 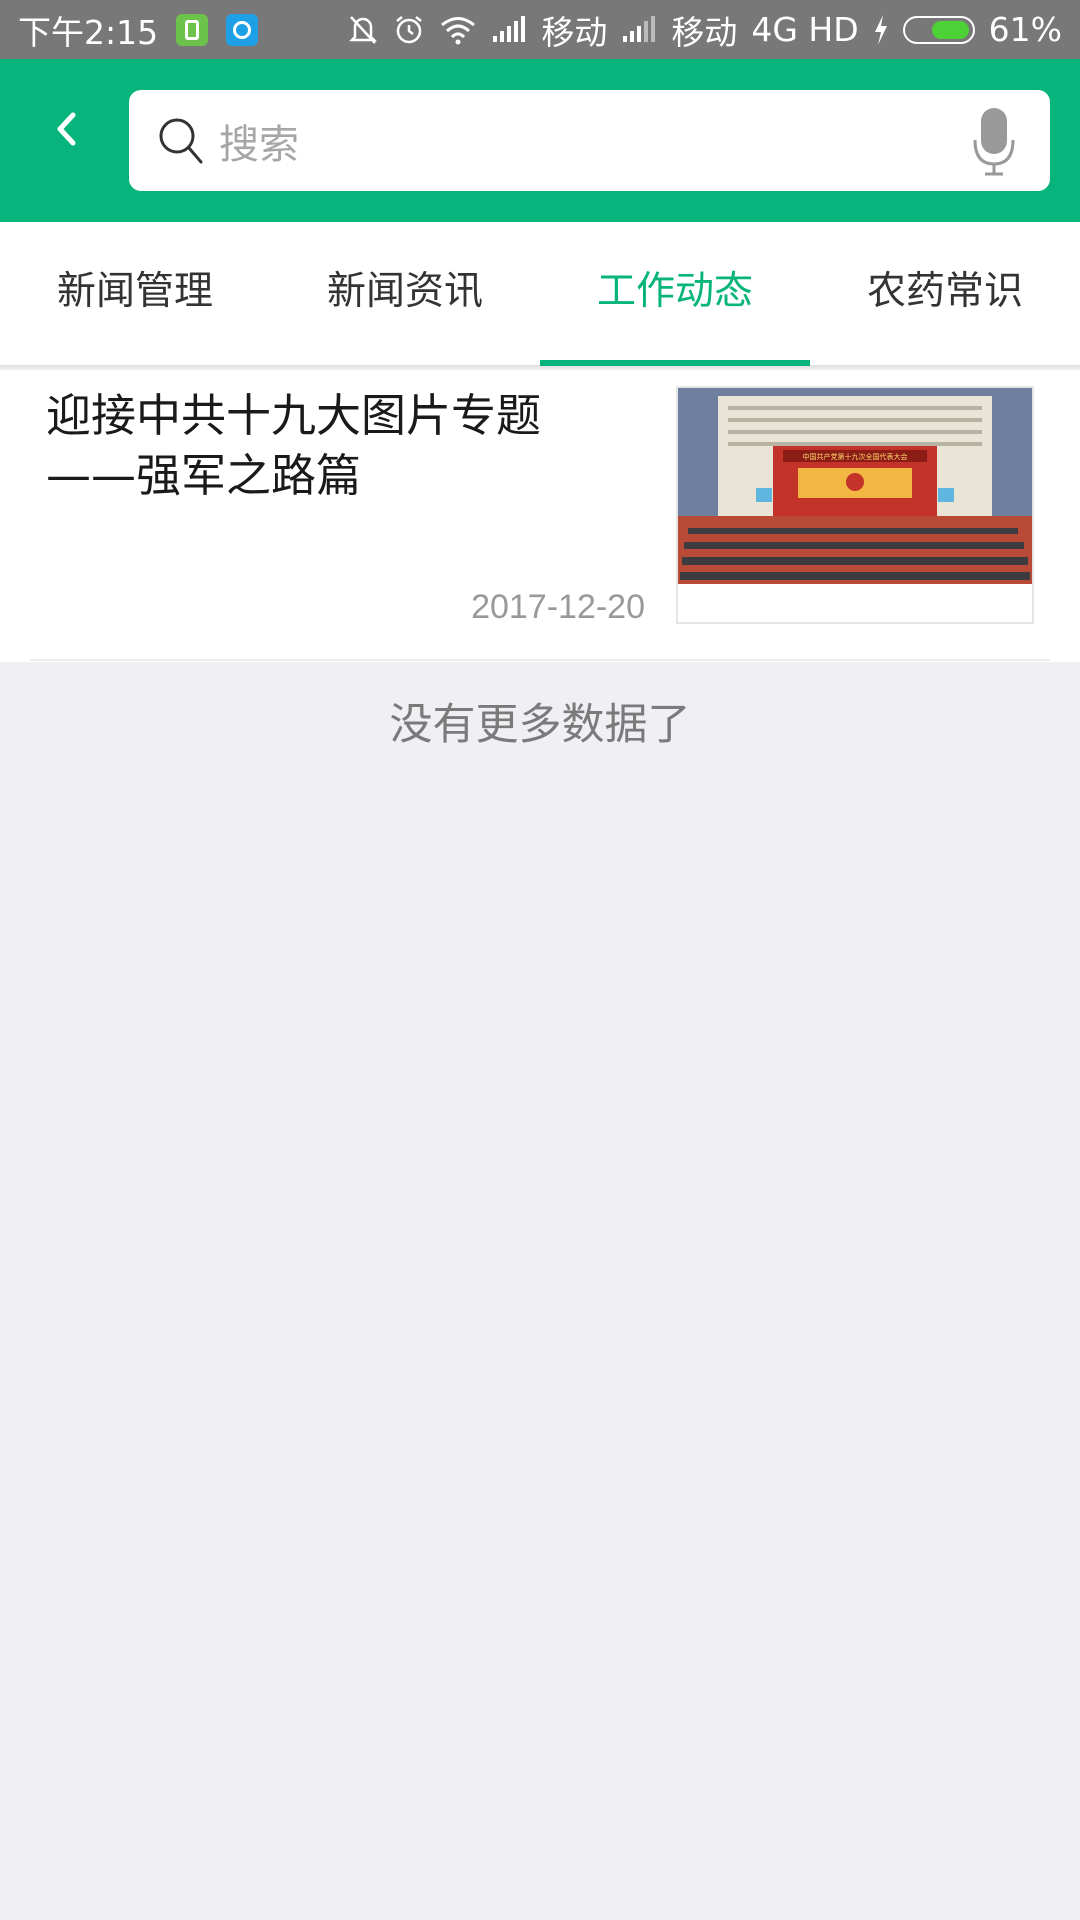 I want to click on battery-icon, so click(x=938, y=29).